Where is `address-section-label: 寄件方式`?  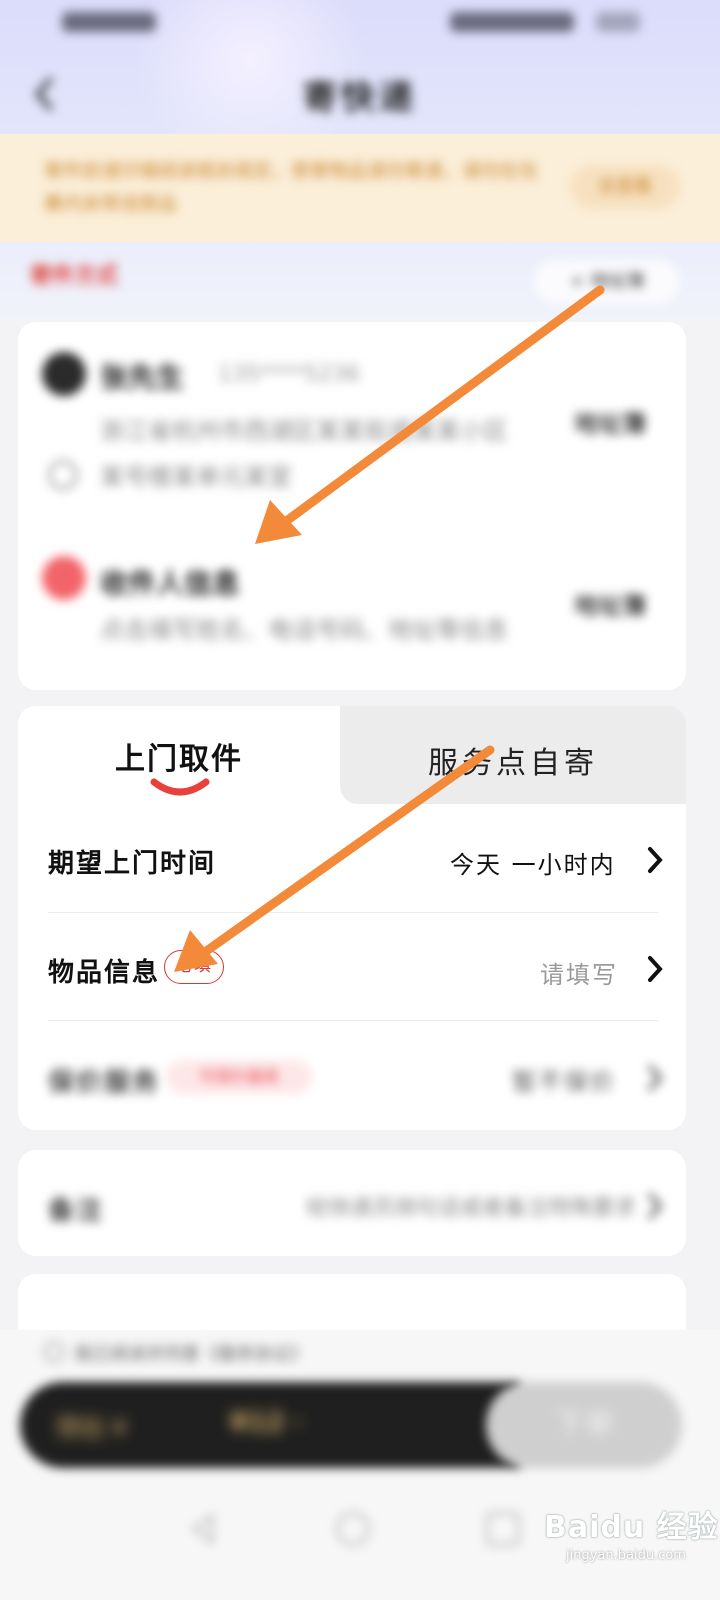
address-section-label: 寄件方式 is located at coordinates (74, 276).